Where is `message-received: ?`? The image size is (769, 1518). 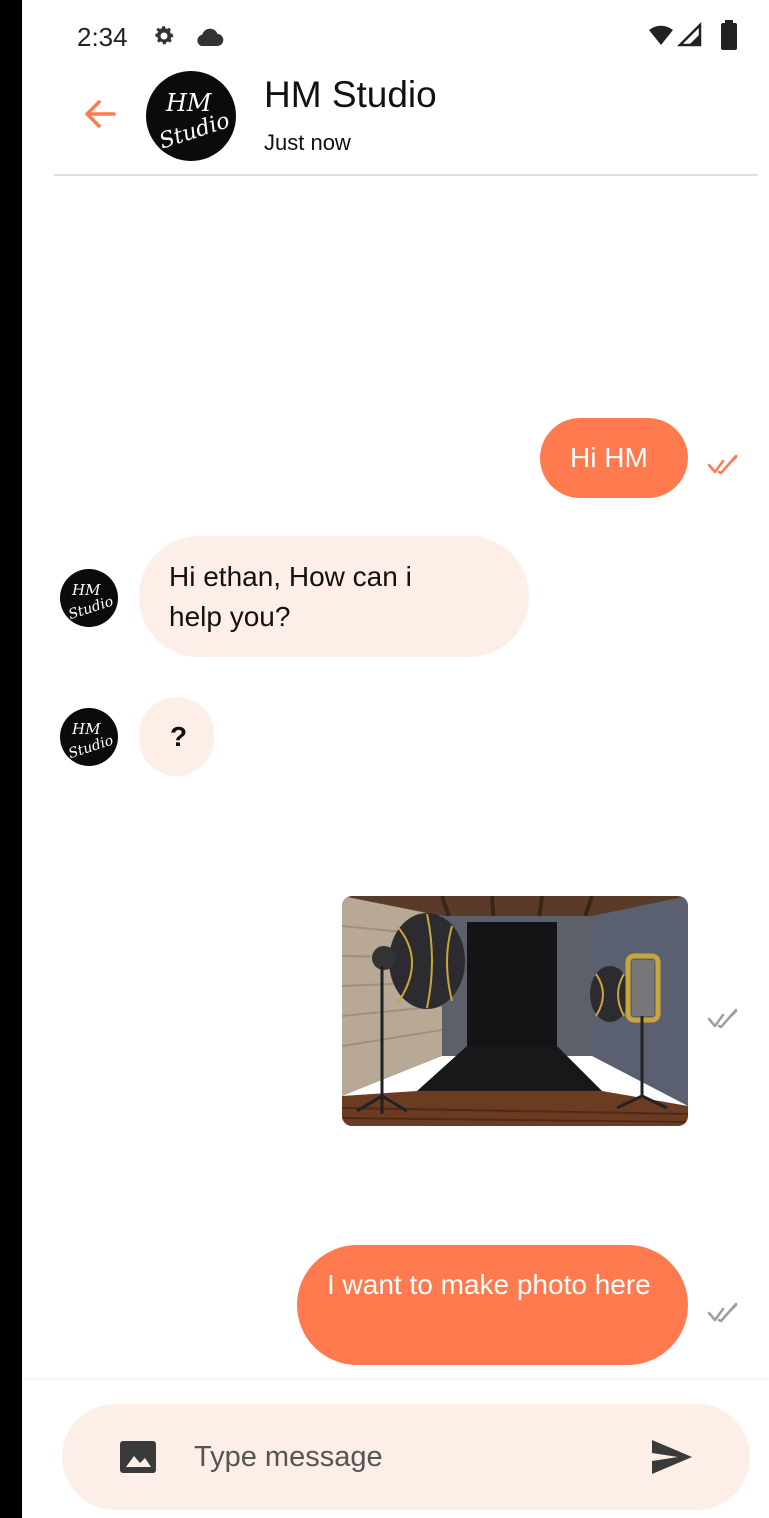 message-received: ? is located at coordinates (176, 736).